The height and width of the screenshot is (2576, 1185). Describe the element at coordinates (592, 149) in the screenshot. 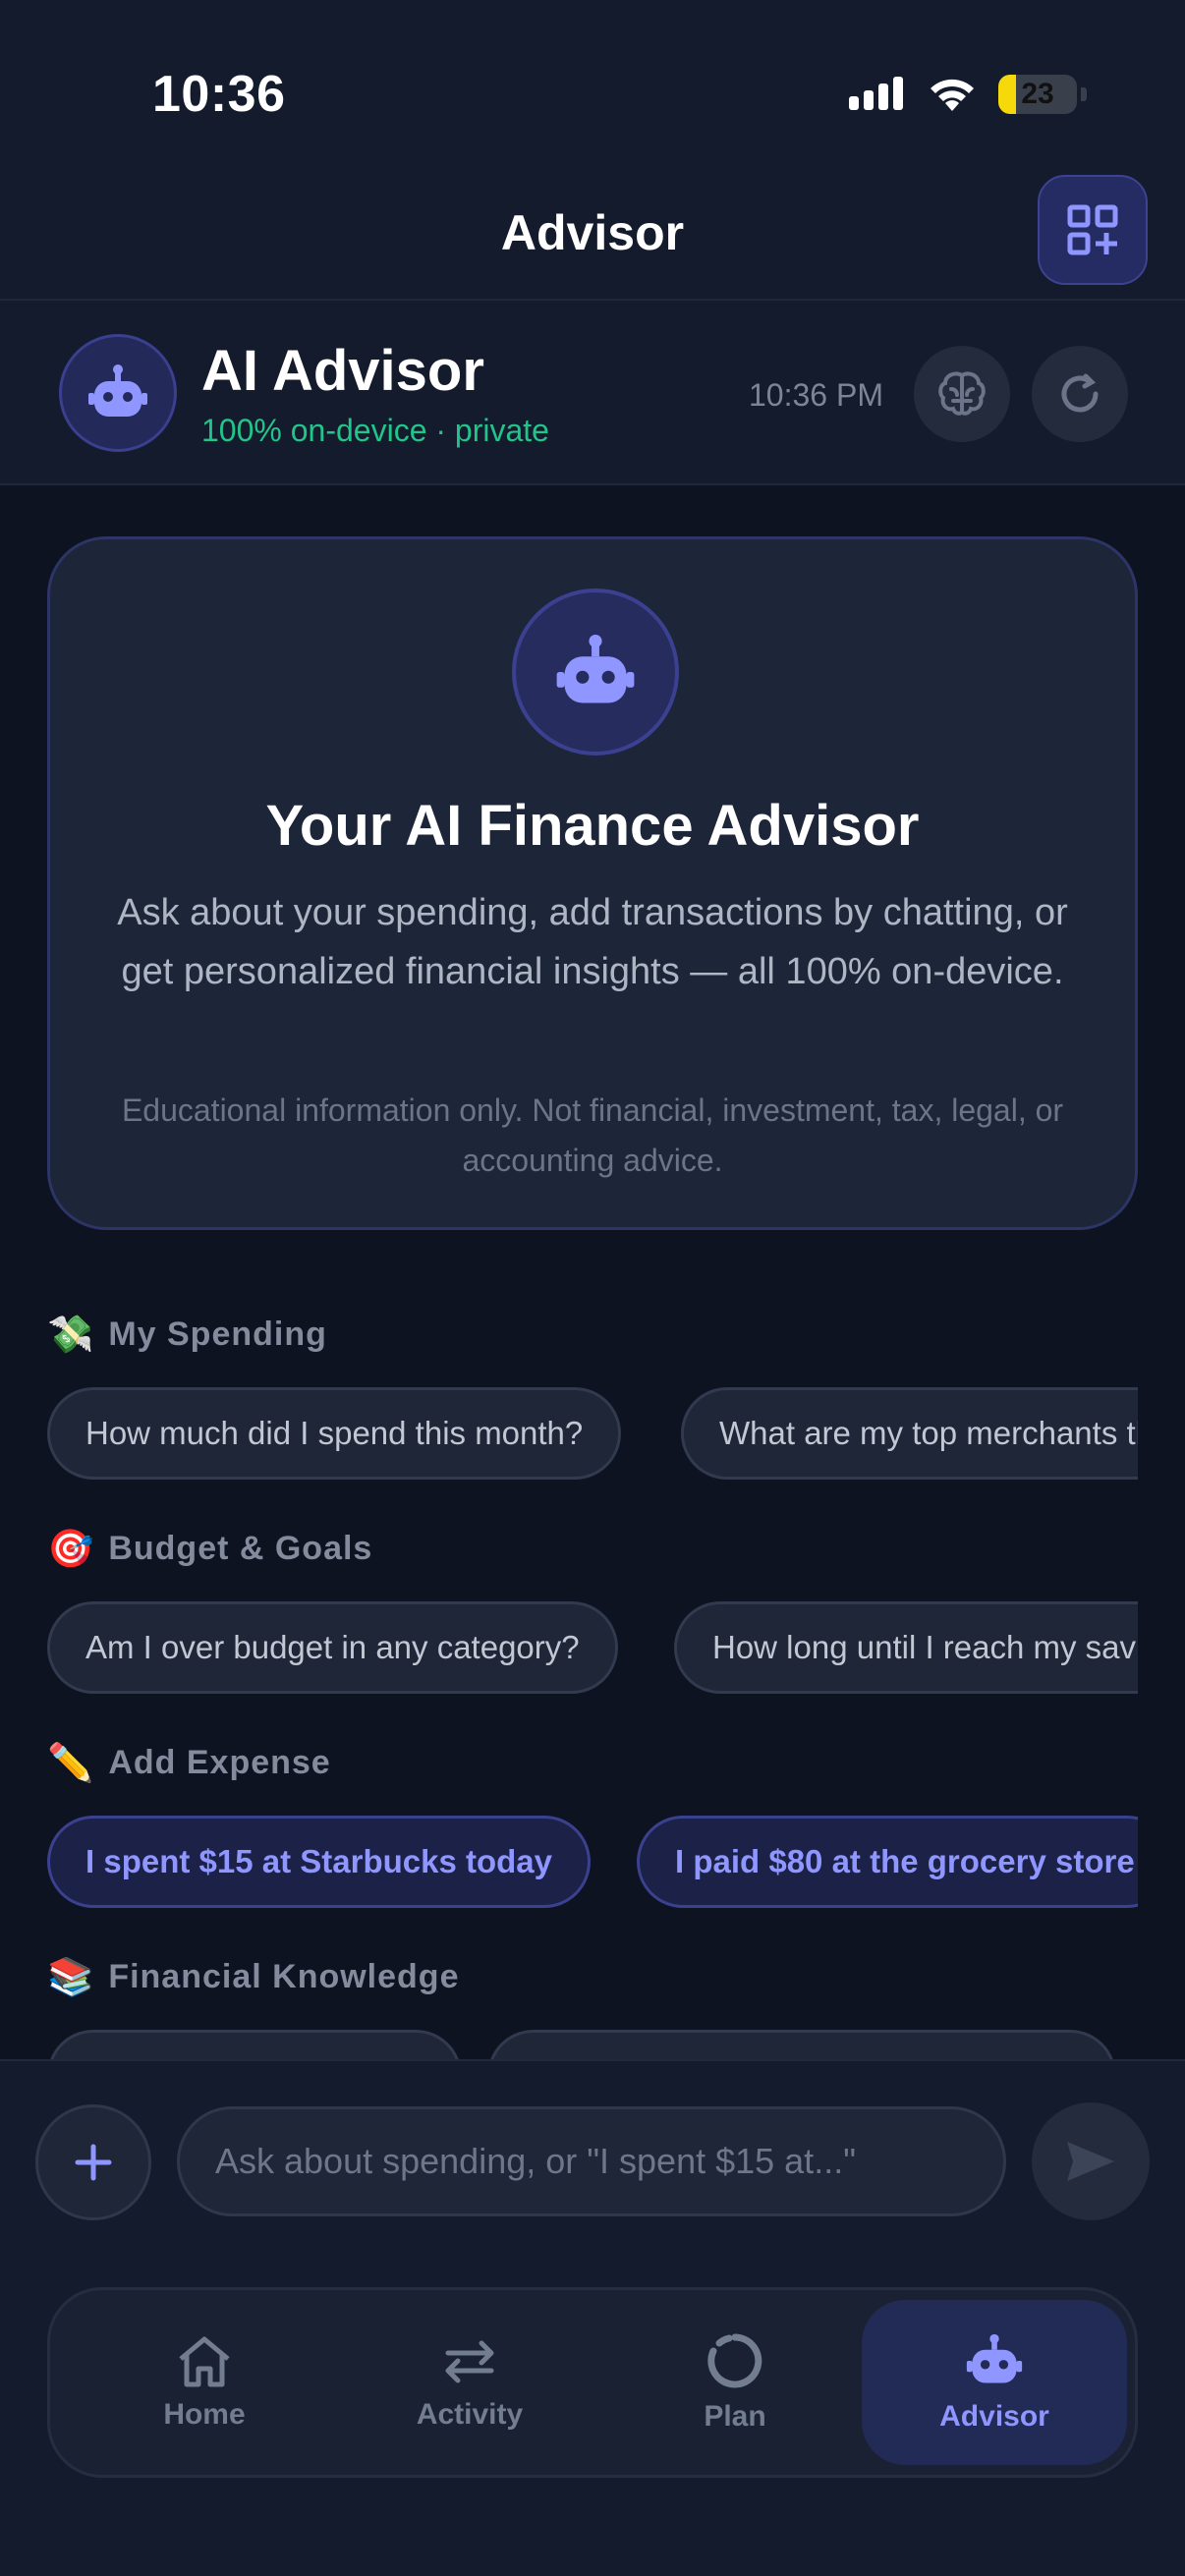

I see `top-bar: 10:36 23 Advisor` at that location.